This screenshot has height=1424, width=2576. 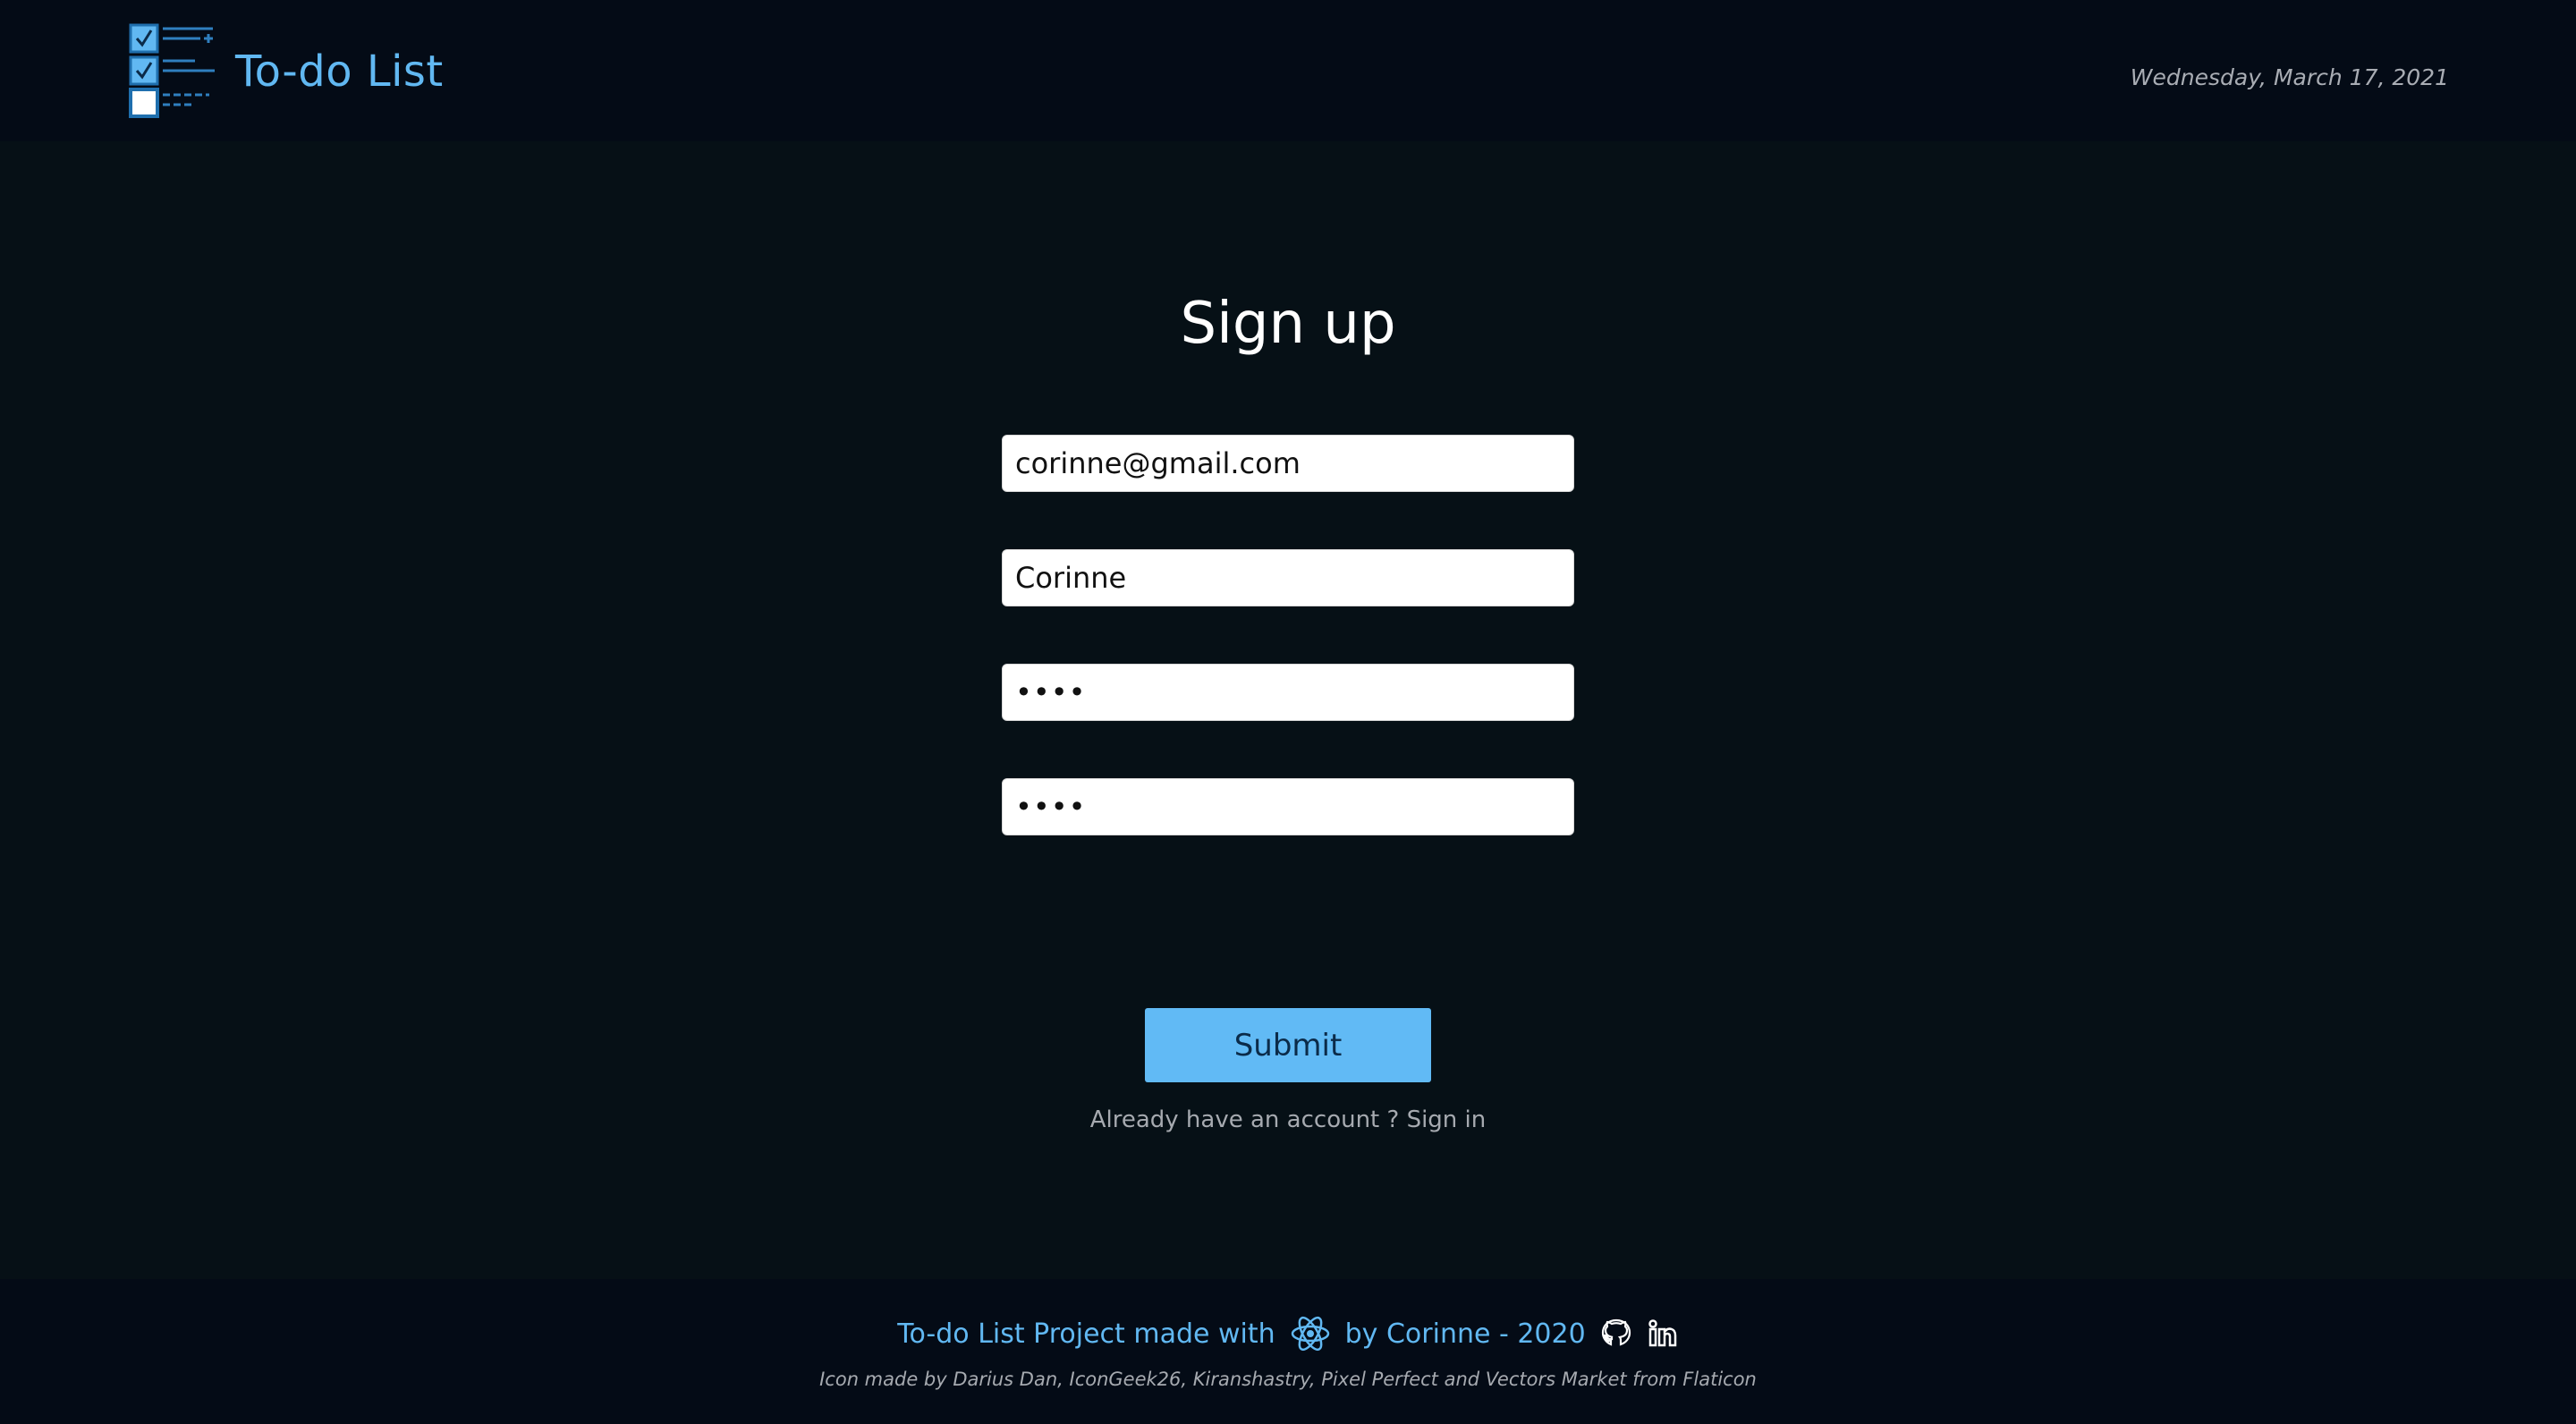 What do you see at coordinates (1465, 1334) in the screenshot?
I see `author-text: by Corinne - 2020` at bounding box center [1465, 1334].